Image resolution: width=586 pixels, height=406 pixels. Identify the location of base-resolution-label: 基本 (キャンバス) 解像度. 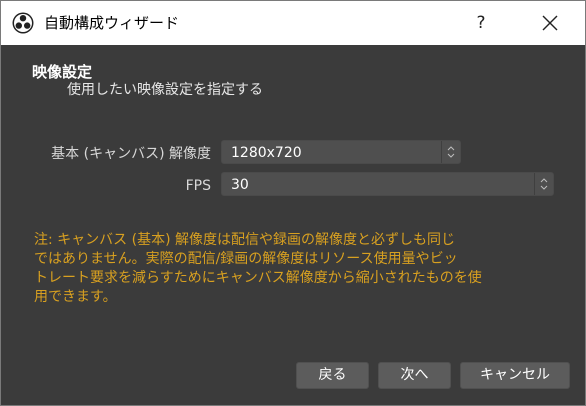
(131, 154).